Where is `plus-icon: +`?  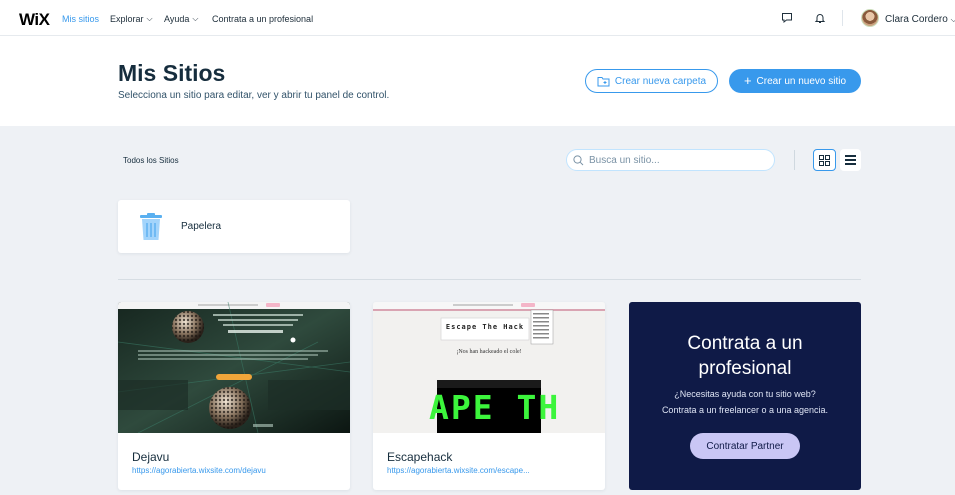 plus-icon: + is located at coordinates (747, 80).